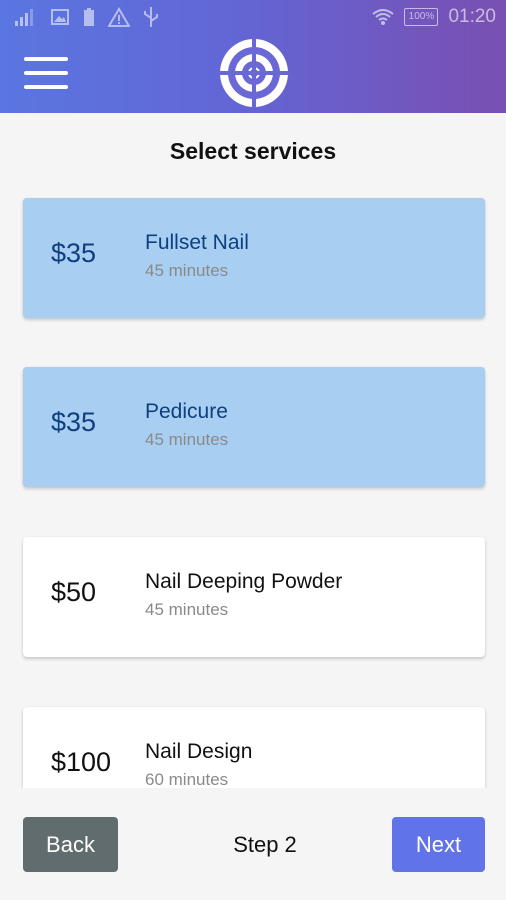 The width and height of the screenshot is (506, 900). What do you see at coordinates (70, 844) in the screenshot?
I see `back-button: Back` at bounding box center [70, 844].